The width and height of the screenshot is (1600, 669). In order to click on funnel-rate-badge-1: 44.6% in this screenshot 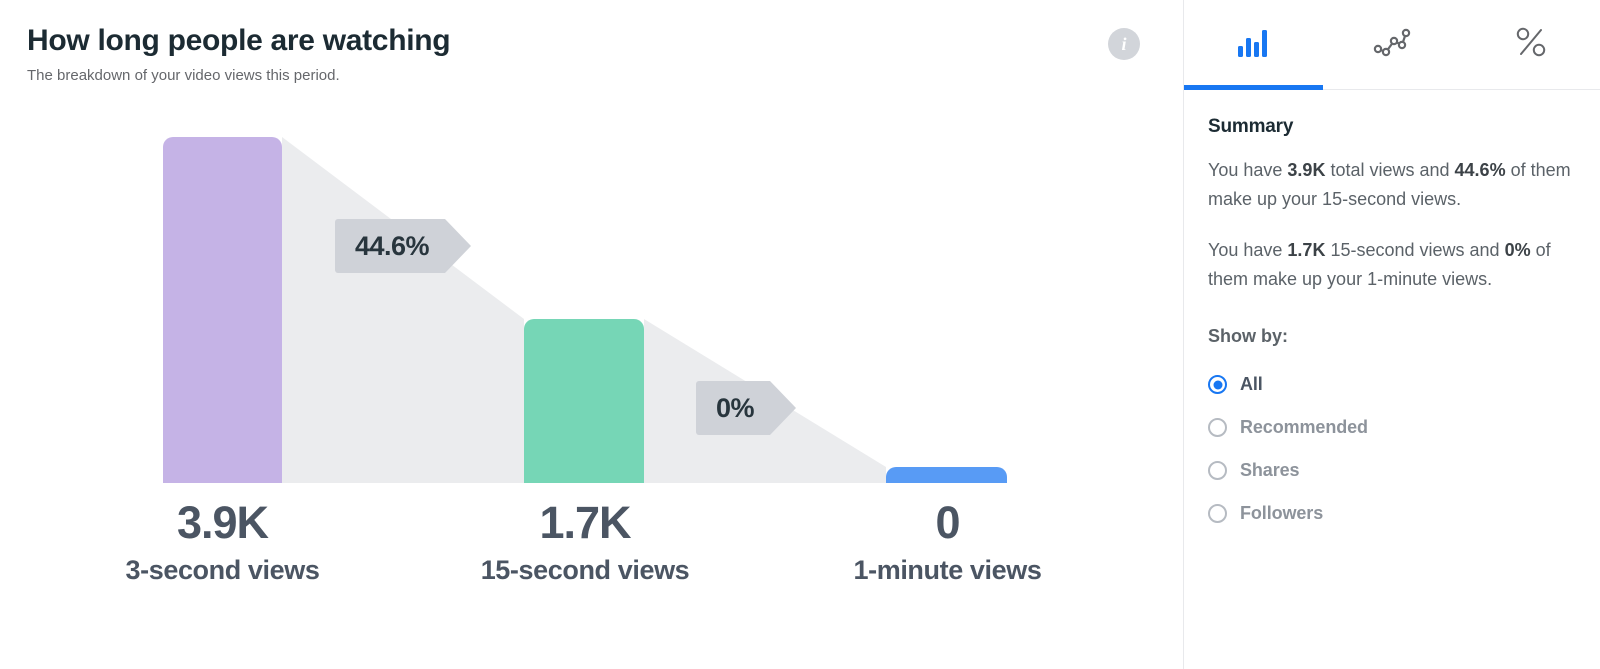, I will do `click(403, 246)`.